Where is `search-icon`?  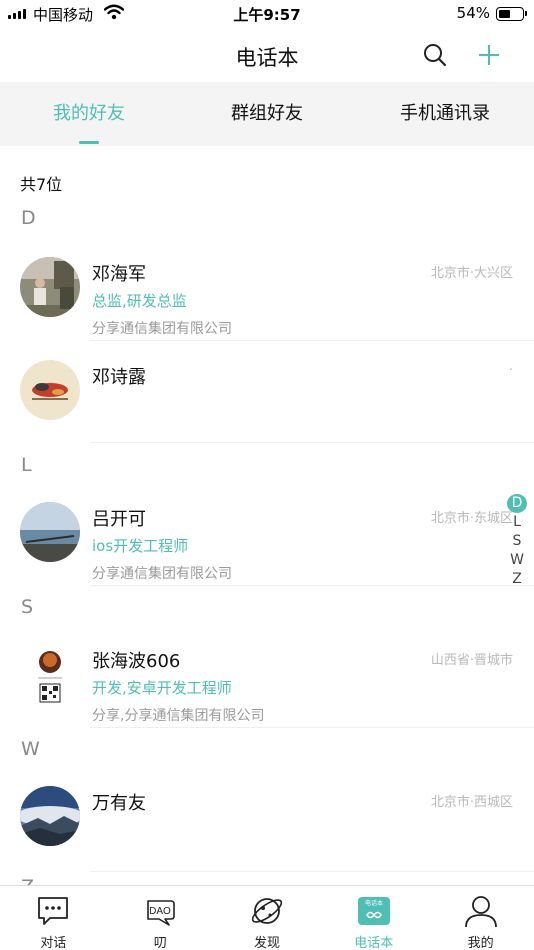
search-icon is located at coordinates (435, 55).